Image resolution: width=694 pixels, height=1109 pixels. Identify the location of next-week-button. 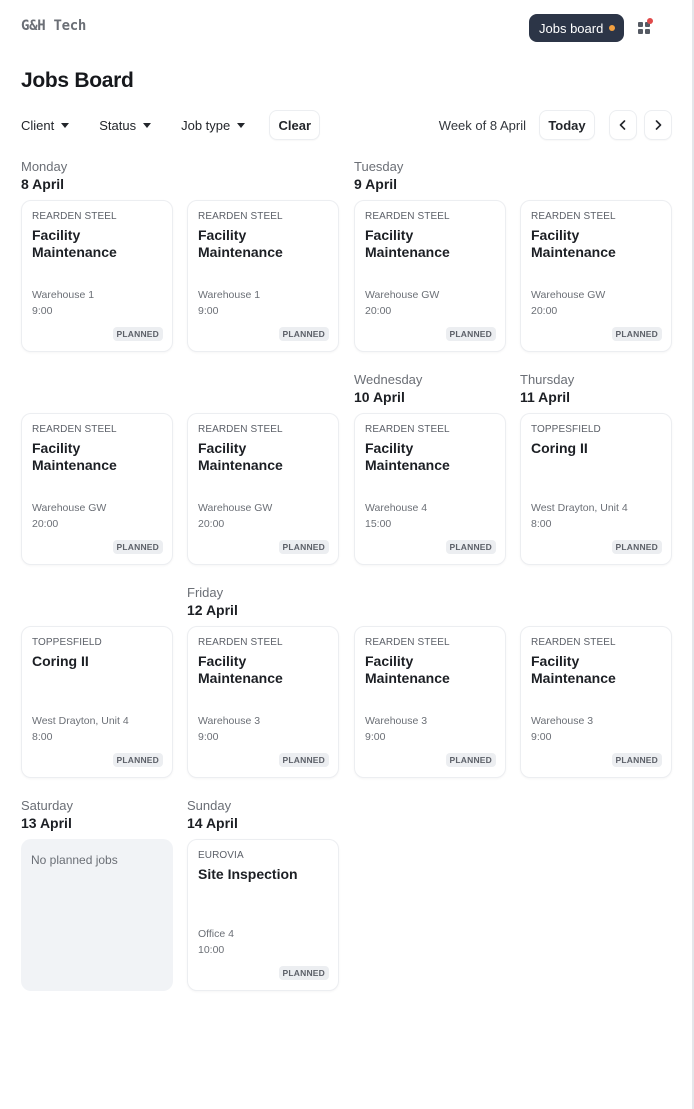
(658, 125).